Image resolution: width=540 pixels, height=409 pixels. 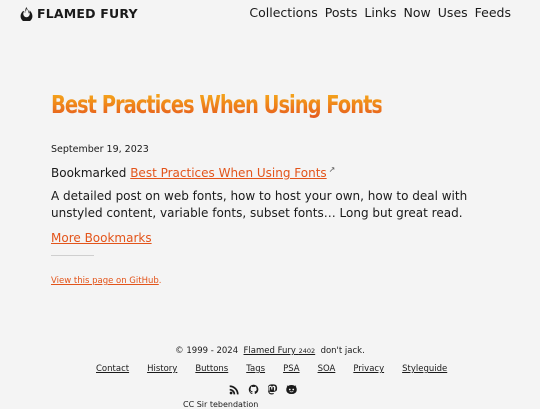 I want to click on brand-name: FLAMED FURY, so click(x=87, y=13).